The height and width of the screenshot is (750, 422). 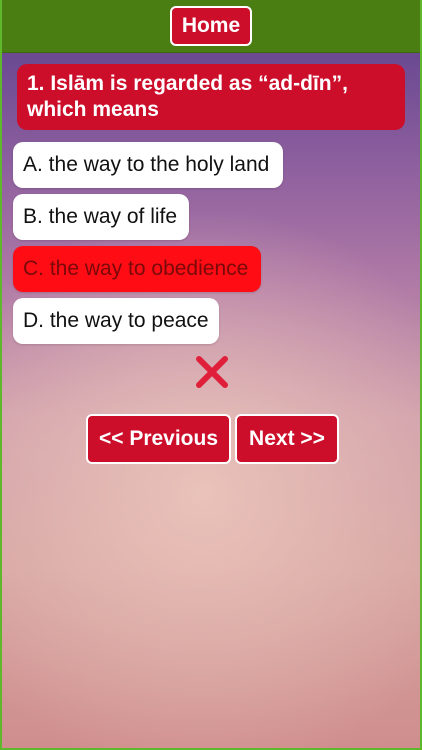 I want to click on option-b: B. the way of life, so click(x=101, y=217).